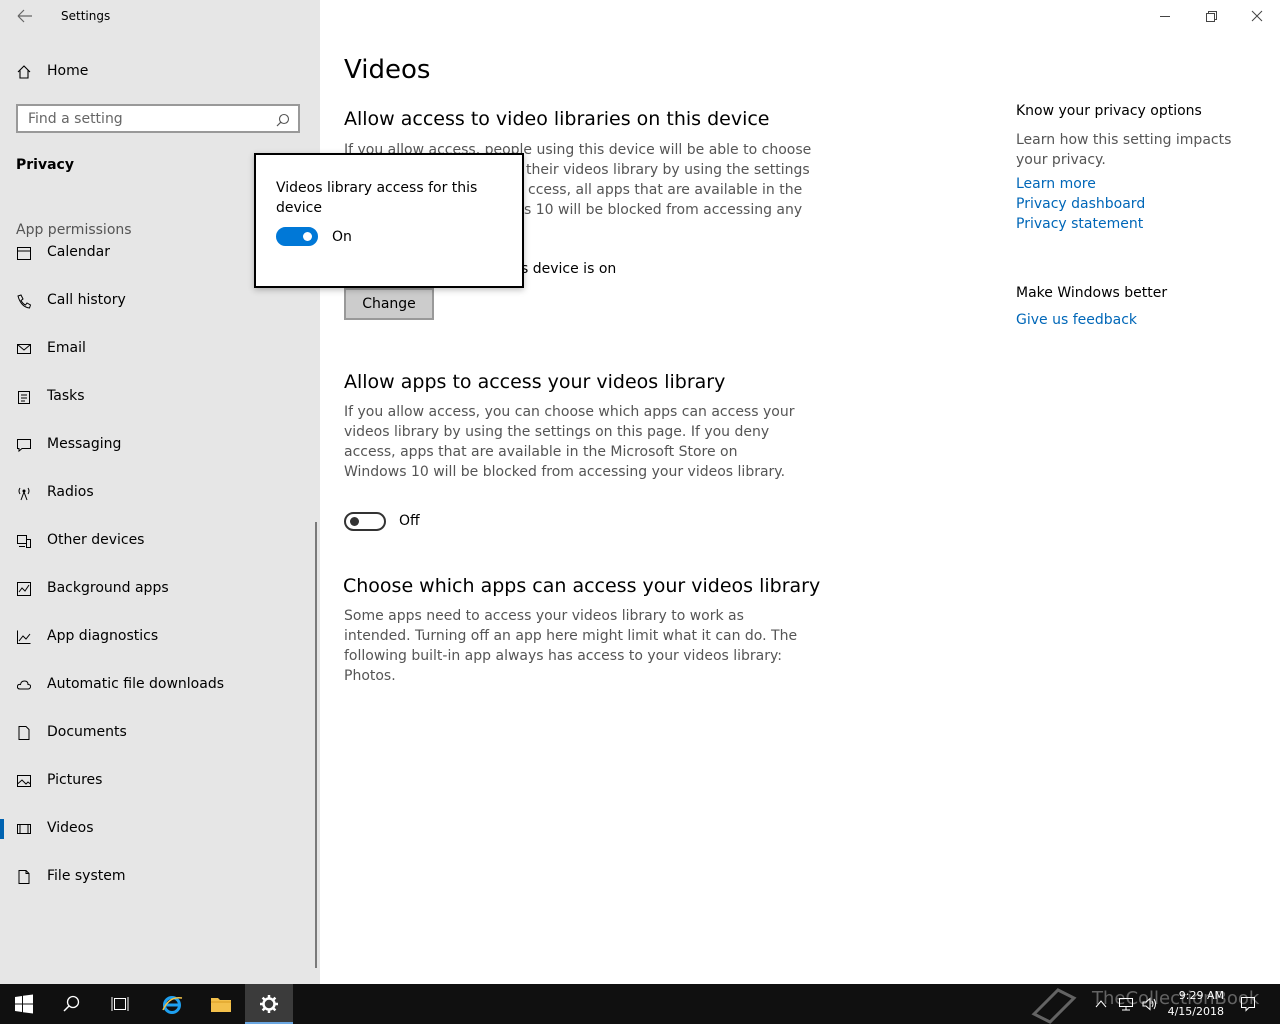 The height and width of the screenshot is (1028, 1280). Describe the element at coordinates (70, 828) in the screenshot. I see `sidebar-item-label: Videos` at that location.